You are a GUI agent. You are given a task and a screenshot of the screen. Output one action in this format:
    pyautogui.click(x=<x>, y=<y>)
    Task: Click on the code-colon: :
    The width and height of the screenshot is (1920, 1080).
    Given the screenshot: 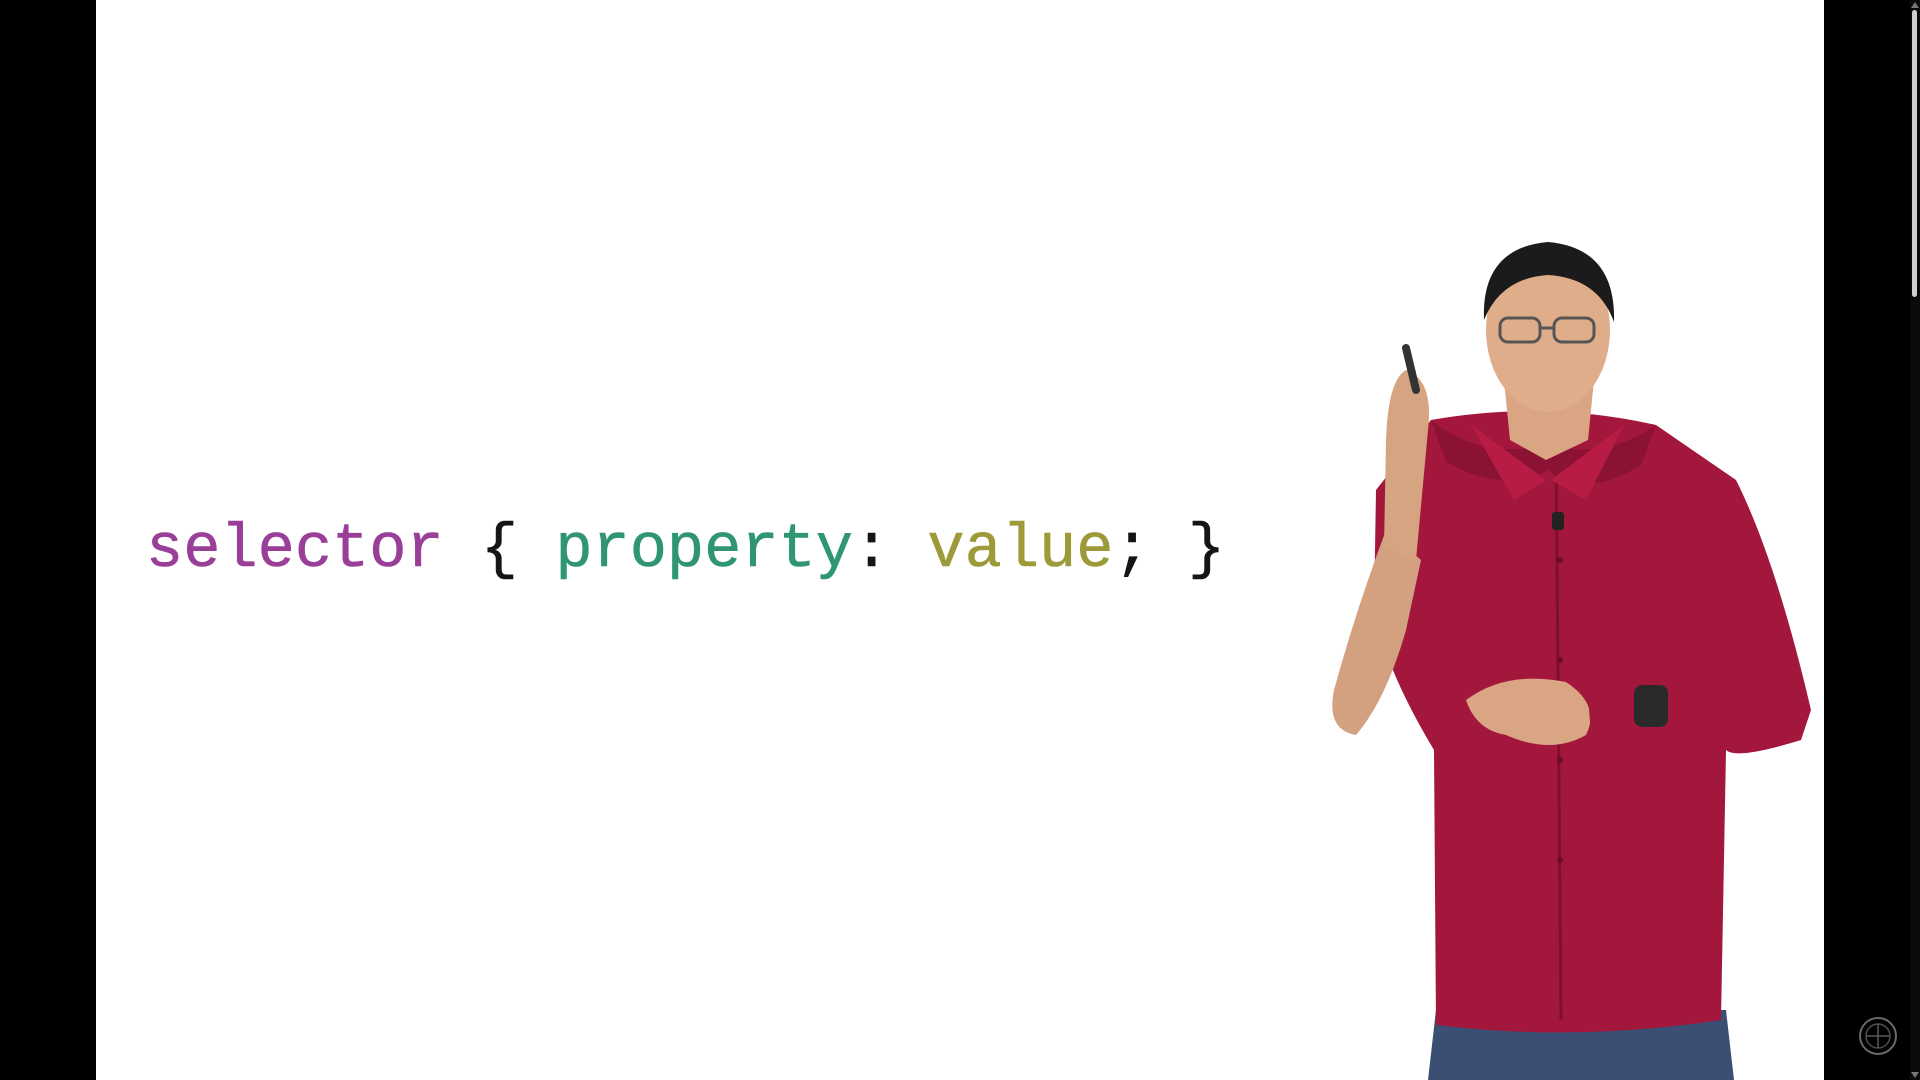 What is the action you would take?
    pyautogui.click(x=871, y=550)
    